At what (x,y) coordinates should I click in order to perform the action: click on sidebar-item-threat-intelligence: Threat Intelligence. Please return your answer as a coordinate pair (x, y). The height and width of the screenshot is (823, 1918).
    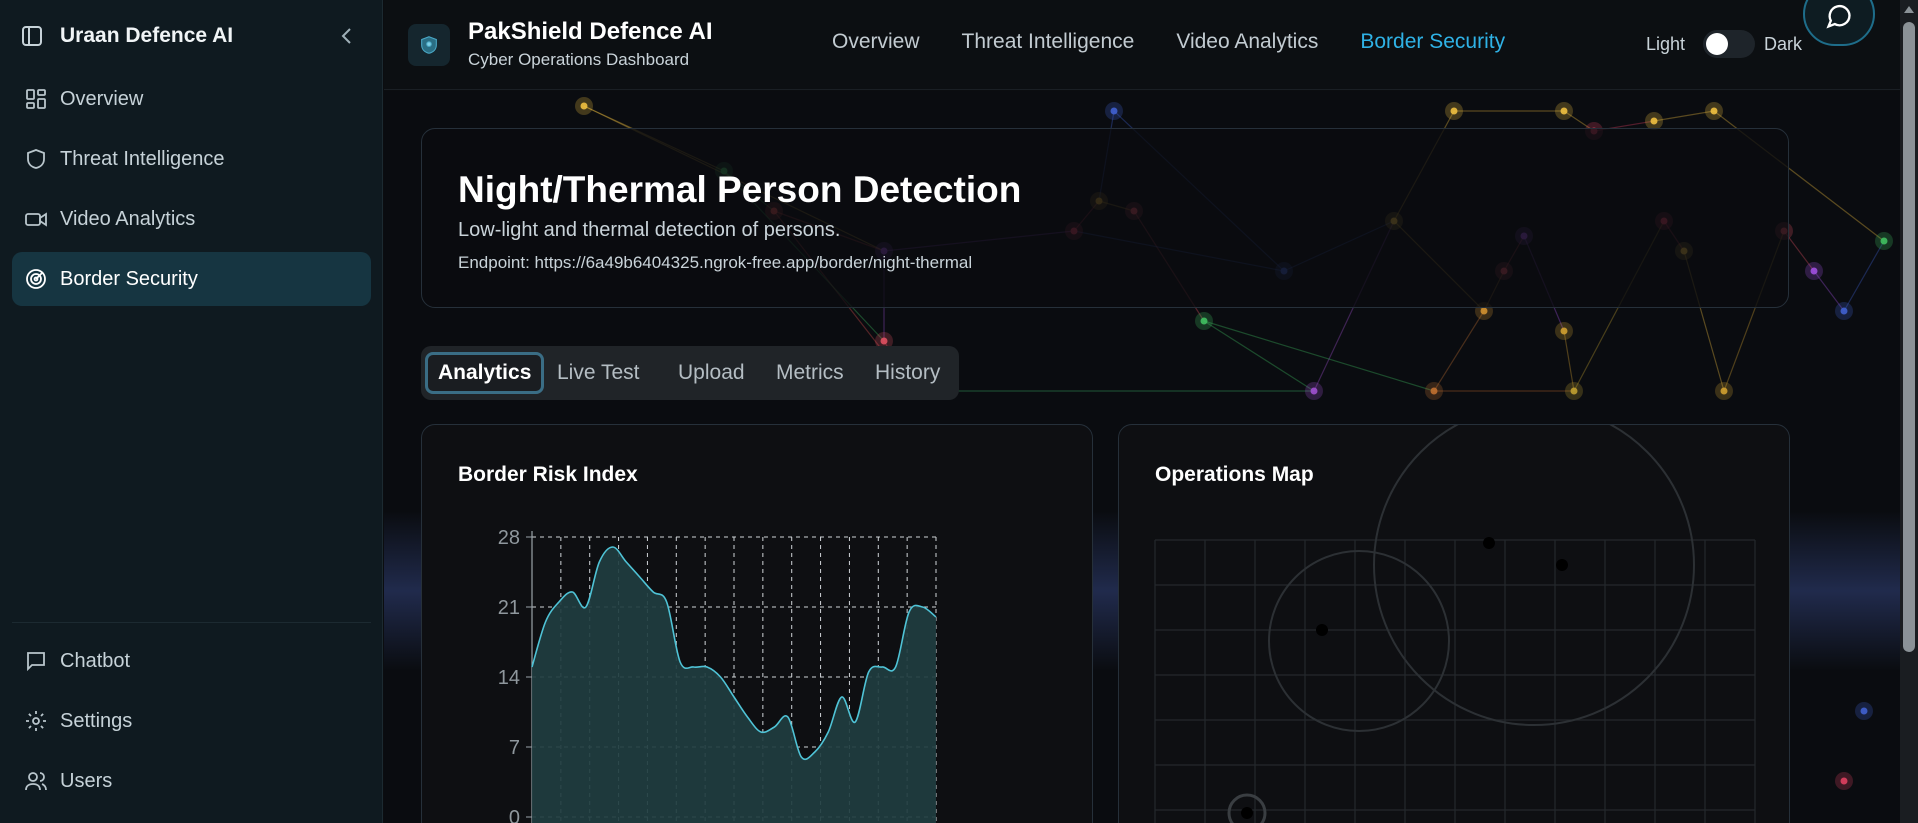
    Looking at the image, I should click on (191, 159).